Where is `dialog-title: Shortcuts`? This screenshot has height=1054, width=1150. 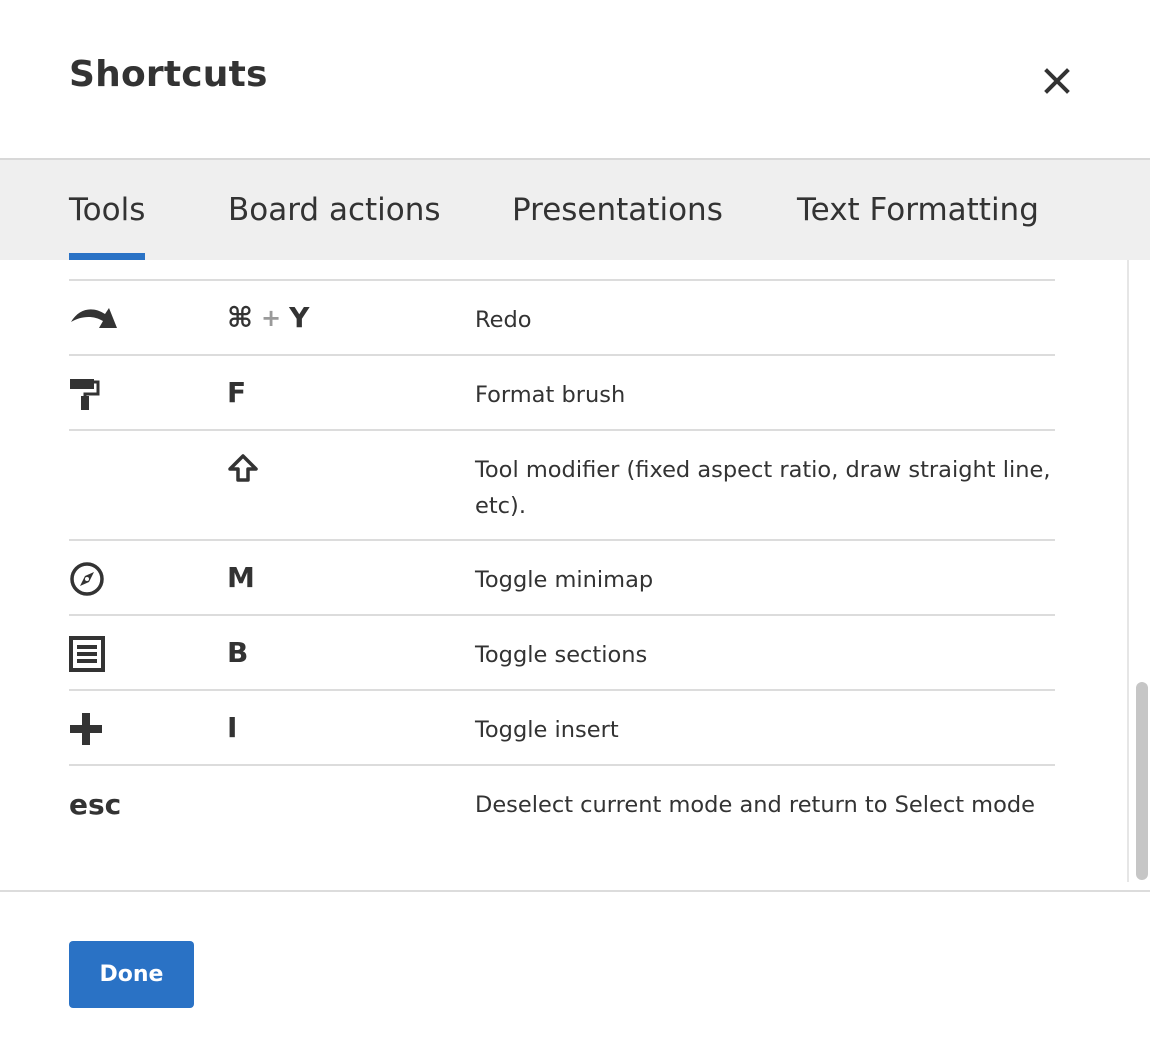 dialog-title: Shortcuts is located at coordinates (168, 74).